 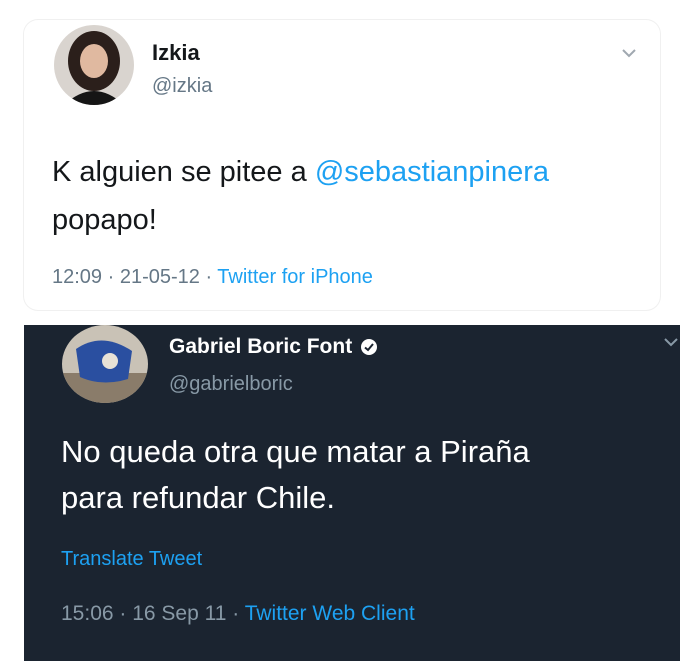 What do you see at coordinates (231, 384) in the screenshot?
I see `author-handle: @gabrielboric` at bounding box center [231, 384].